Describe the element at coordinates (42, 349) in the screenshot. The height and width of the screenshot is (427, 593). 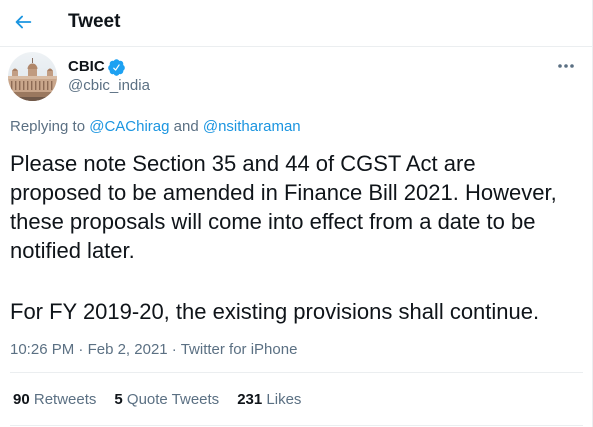
I see `tweet-time: 10:26 PM` at that location.